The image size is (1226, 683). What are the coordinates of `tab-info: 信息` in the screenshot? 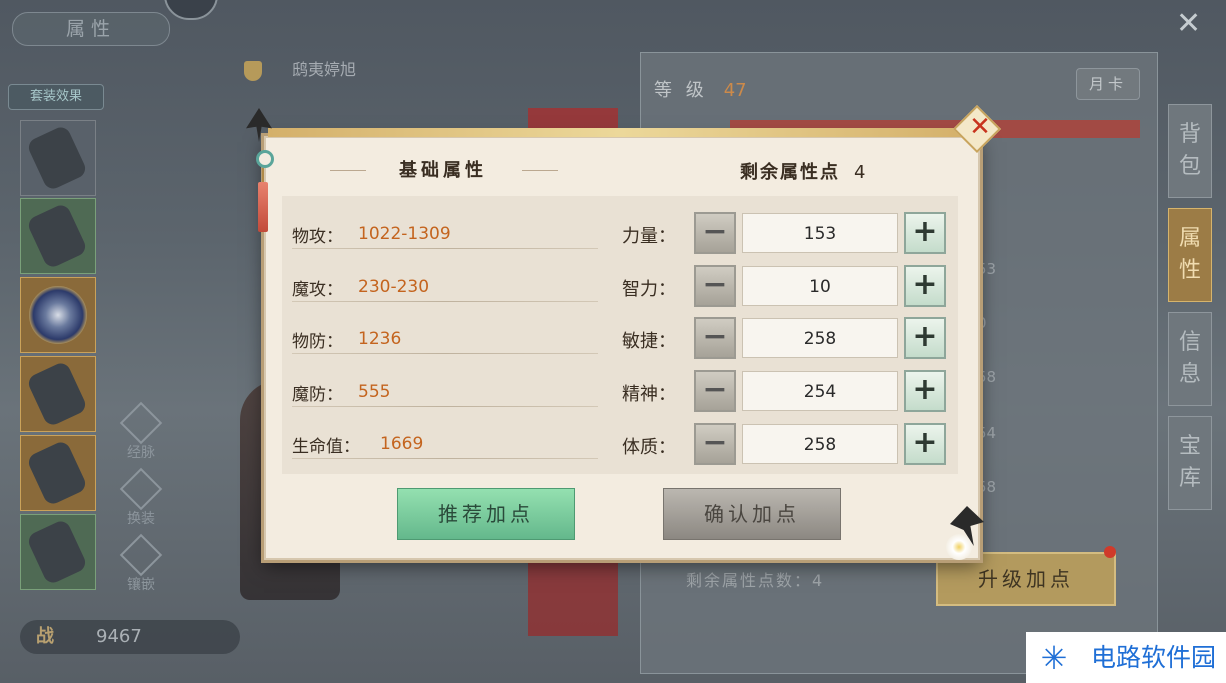 It's located at (1190, 359).